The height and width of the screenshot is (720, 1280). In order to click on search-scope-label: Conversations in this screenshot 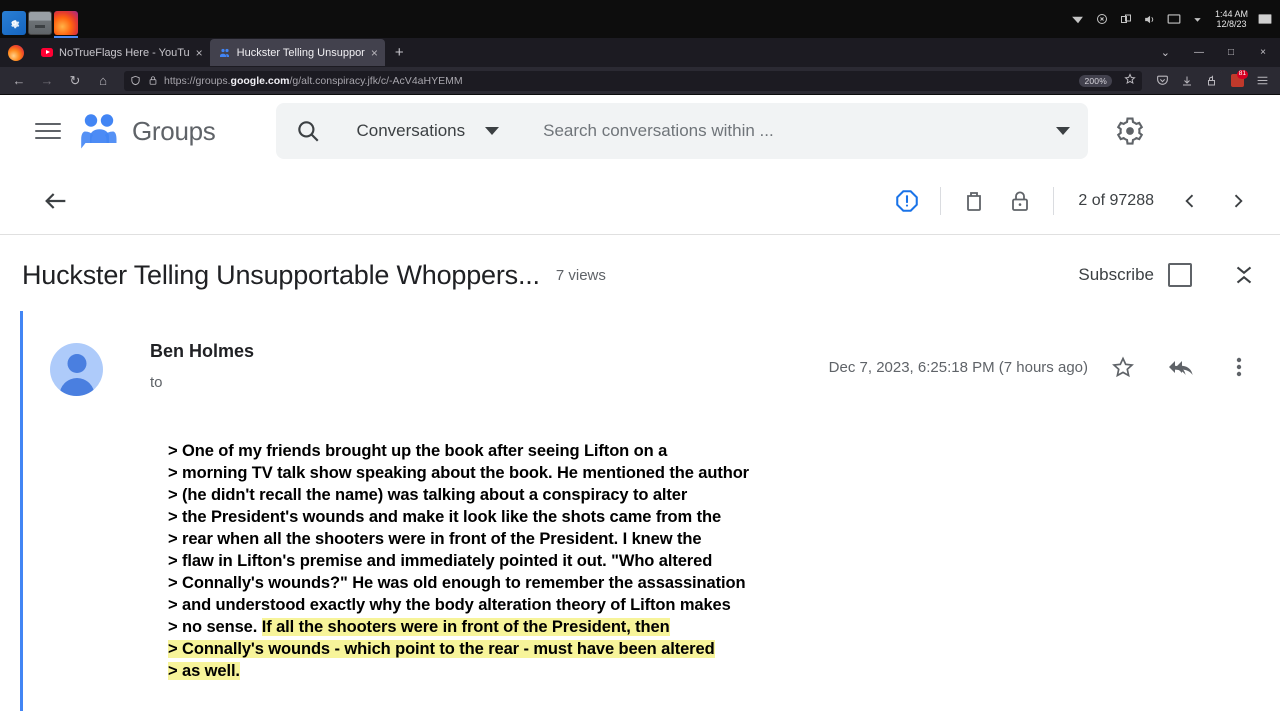, I will do `click(410, 131)`.